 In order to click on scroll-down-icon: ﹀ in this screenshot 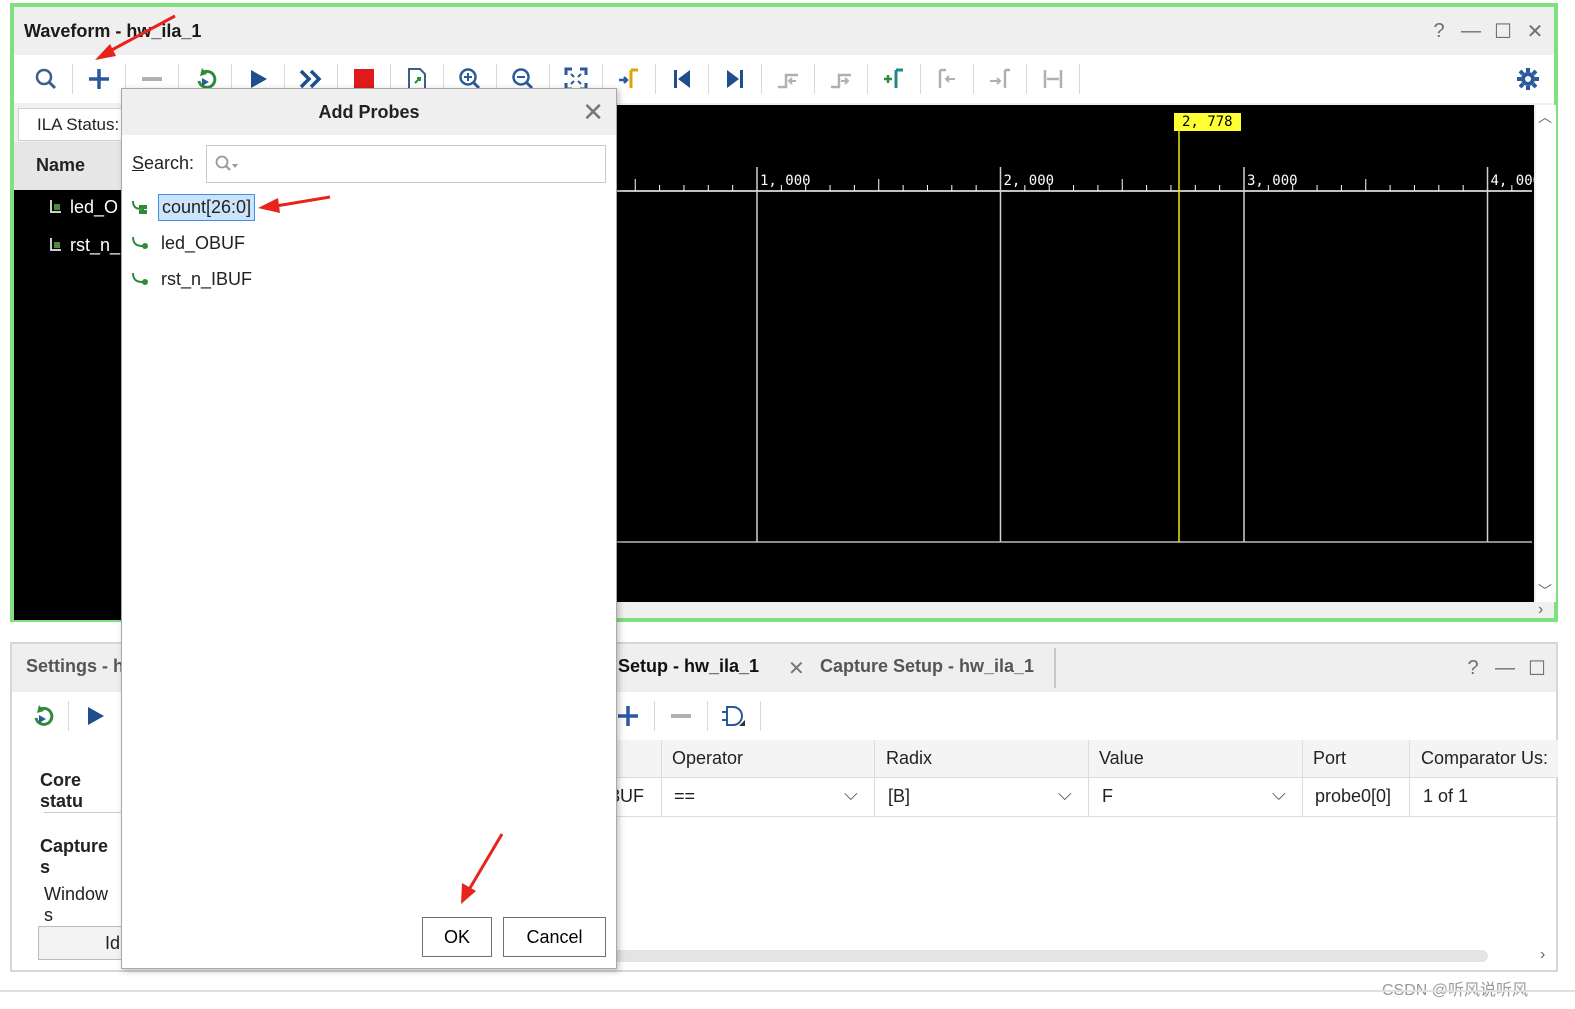, I will do `click(1545, 591)`.